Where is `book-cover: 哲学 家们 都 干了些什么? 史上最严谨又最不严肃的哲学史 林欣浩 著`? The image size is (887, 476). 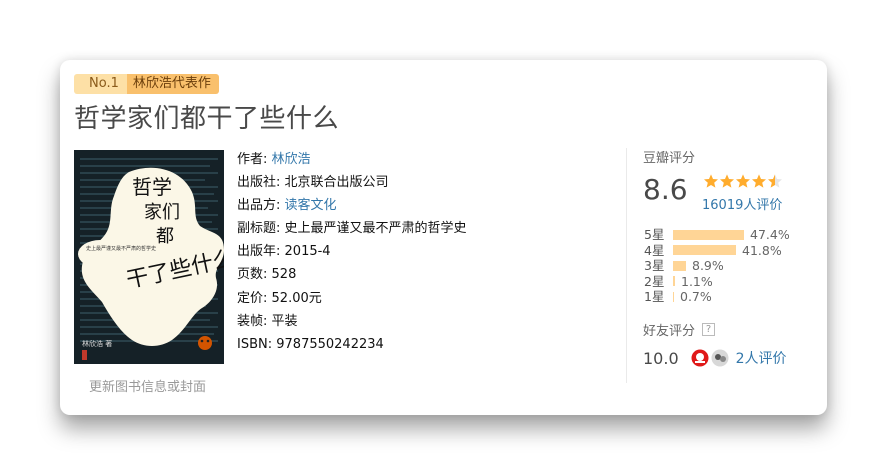
book-cover: 哲学 家们 都 干了些什么? 史上最严谨又最不严肃的哲学史 林欣浩 著 is located at coordinates (149, 257).